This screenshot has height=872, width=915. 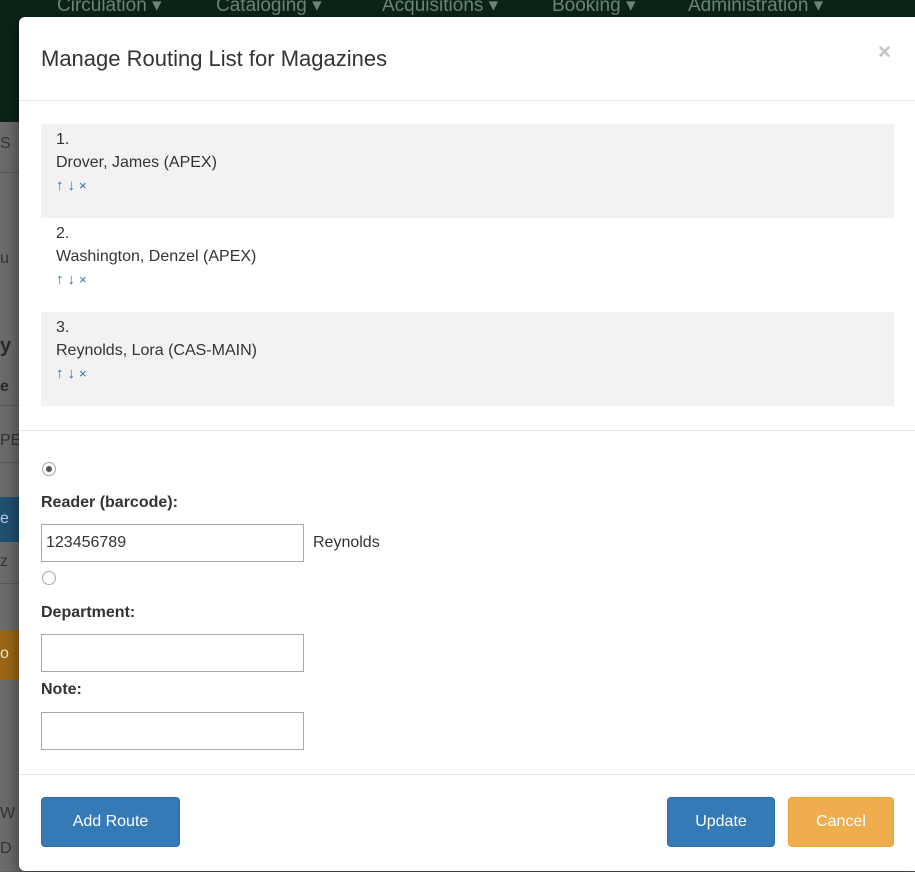 What do you see at coordinates (884, 52) in the screenshot?
I see `close-icon: ×` at bounding box center [884, 52].